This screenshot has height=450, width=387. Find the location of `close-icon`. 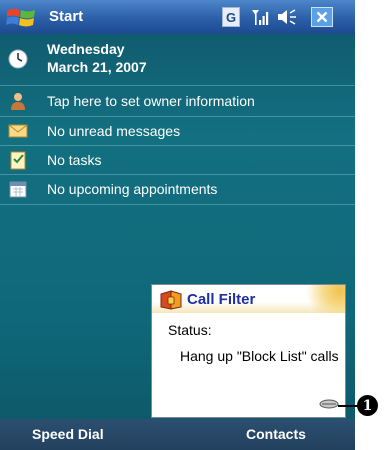

close-icon is located at coordinates (322, 17).